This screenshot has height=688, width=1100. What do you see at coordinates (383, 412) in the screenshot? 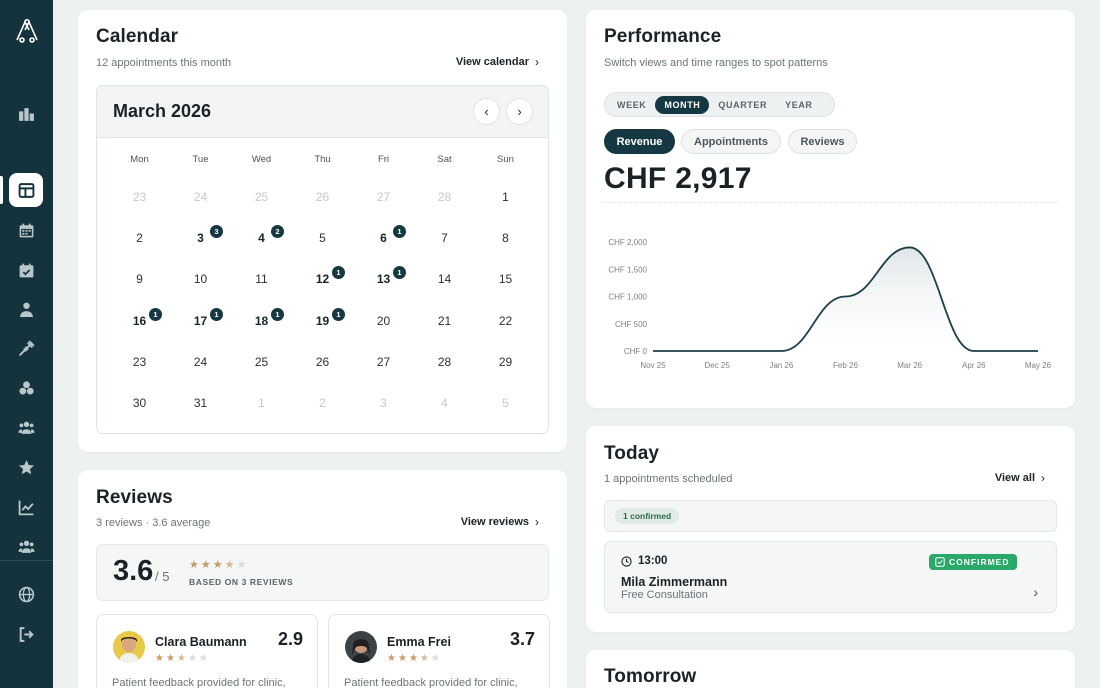
I see `calendar-day: 3` at bounding box center [383, 412].